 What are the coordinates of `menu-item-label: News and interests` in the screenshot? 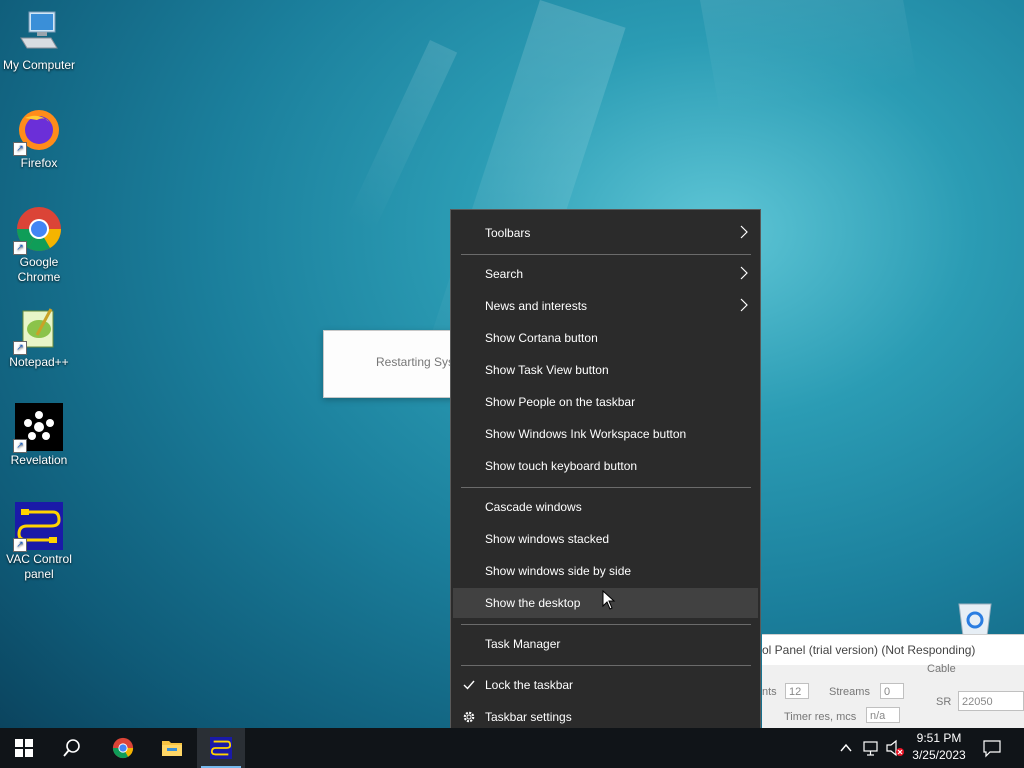 It's located at (536, 306).